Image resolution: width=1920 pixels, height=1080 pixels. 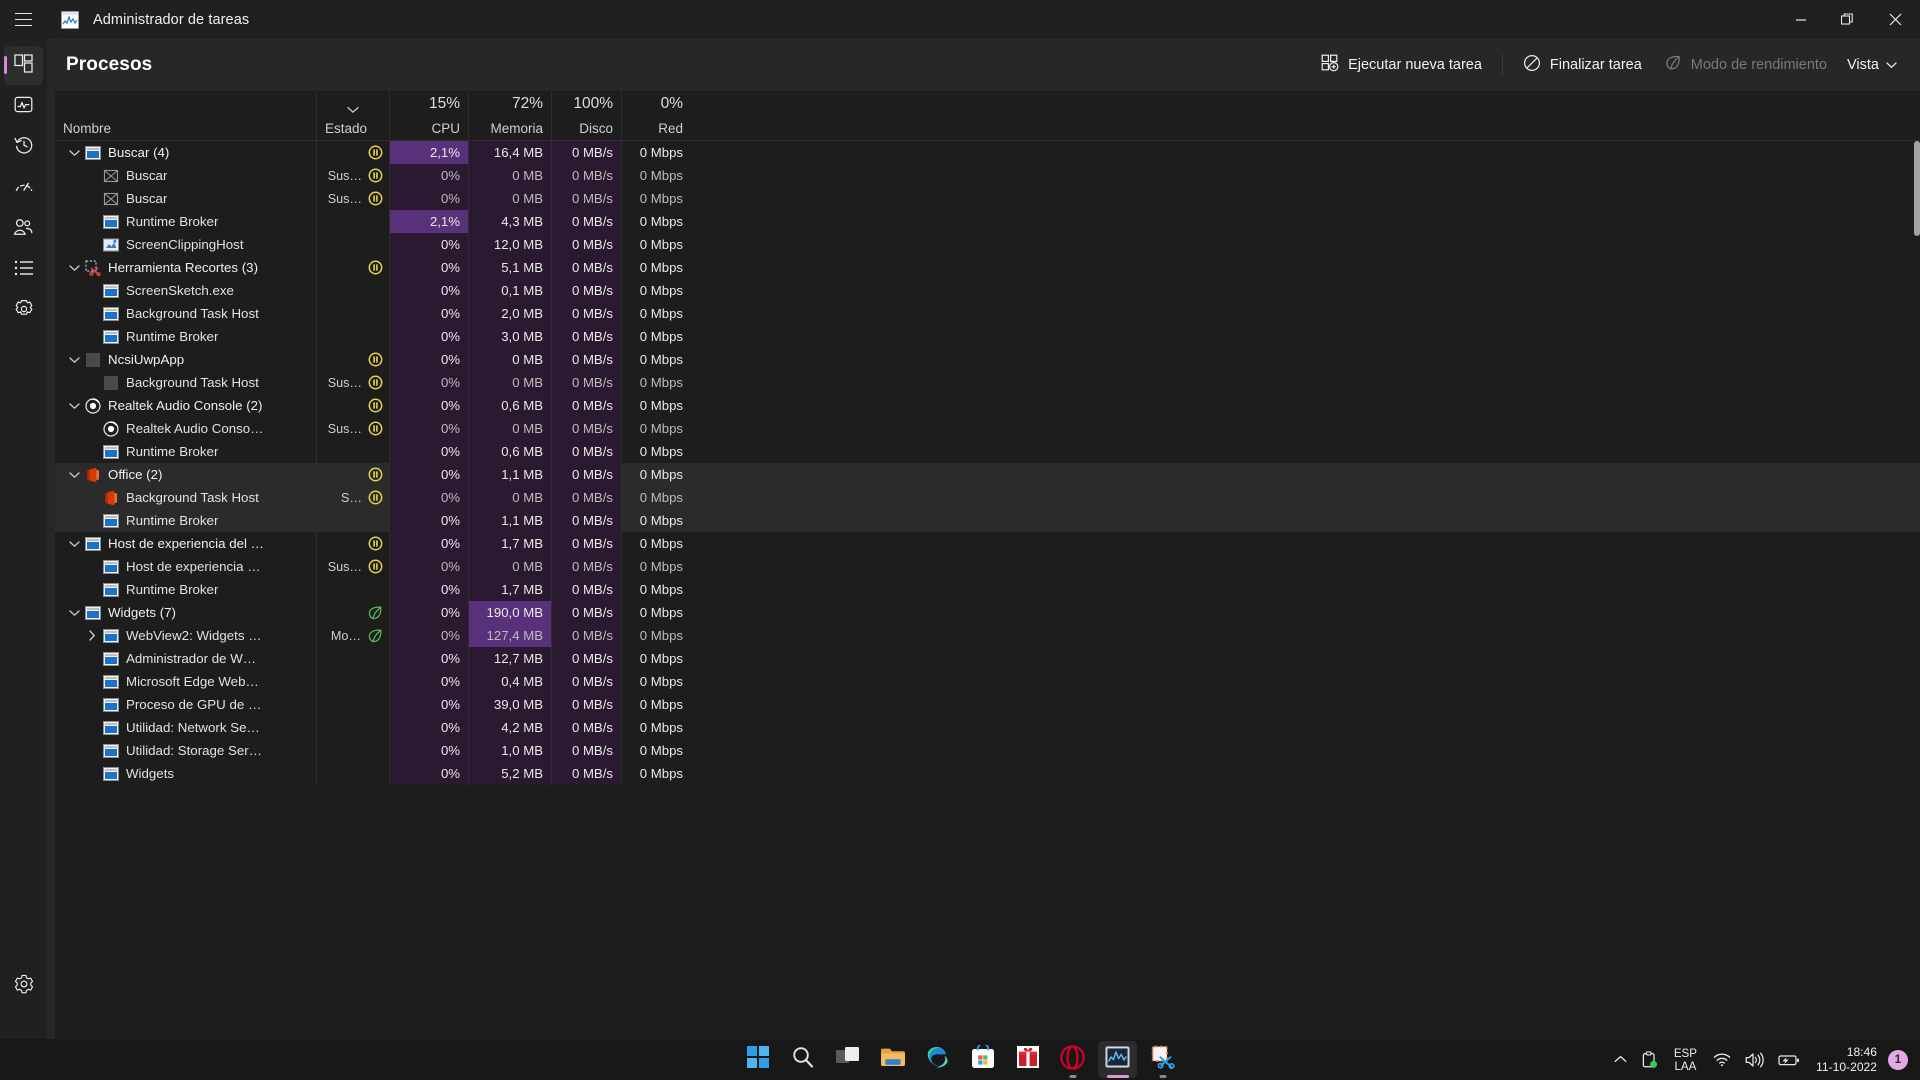 What do you see at coordinates (1872, 65) in the screenshot?
I see `view-menu-button: Vista` at bounding box center [1872, 65].